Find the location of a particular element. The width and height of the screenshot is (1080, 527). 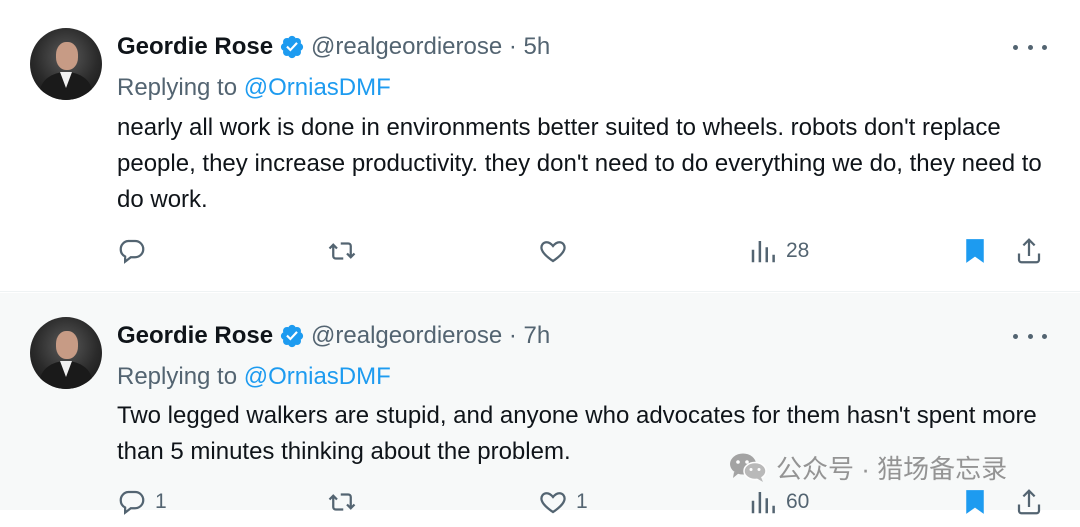

reply-button is located at coordinates (132, 251).